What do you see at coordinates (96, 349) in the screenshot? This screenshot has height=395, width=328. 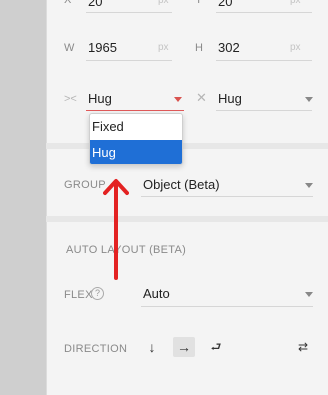 I see `direction-label: DIRECTION` at bounding box center [96, 349].